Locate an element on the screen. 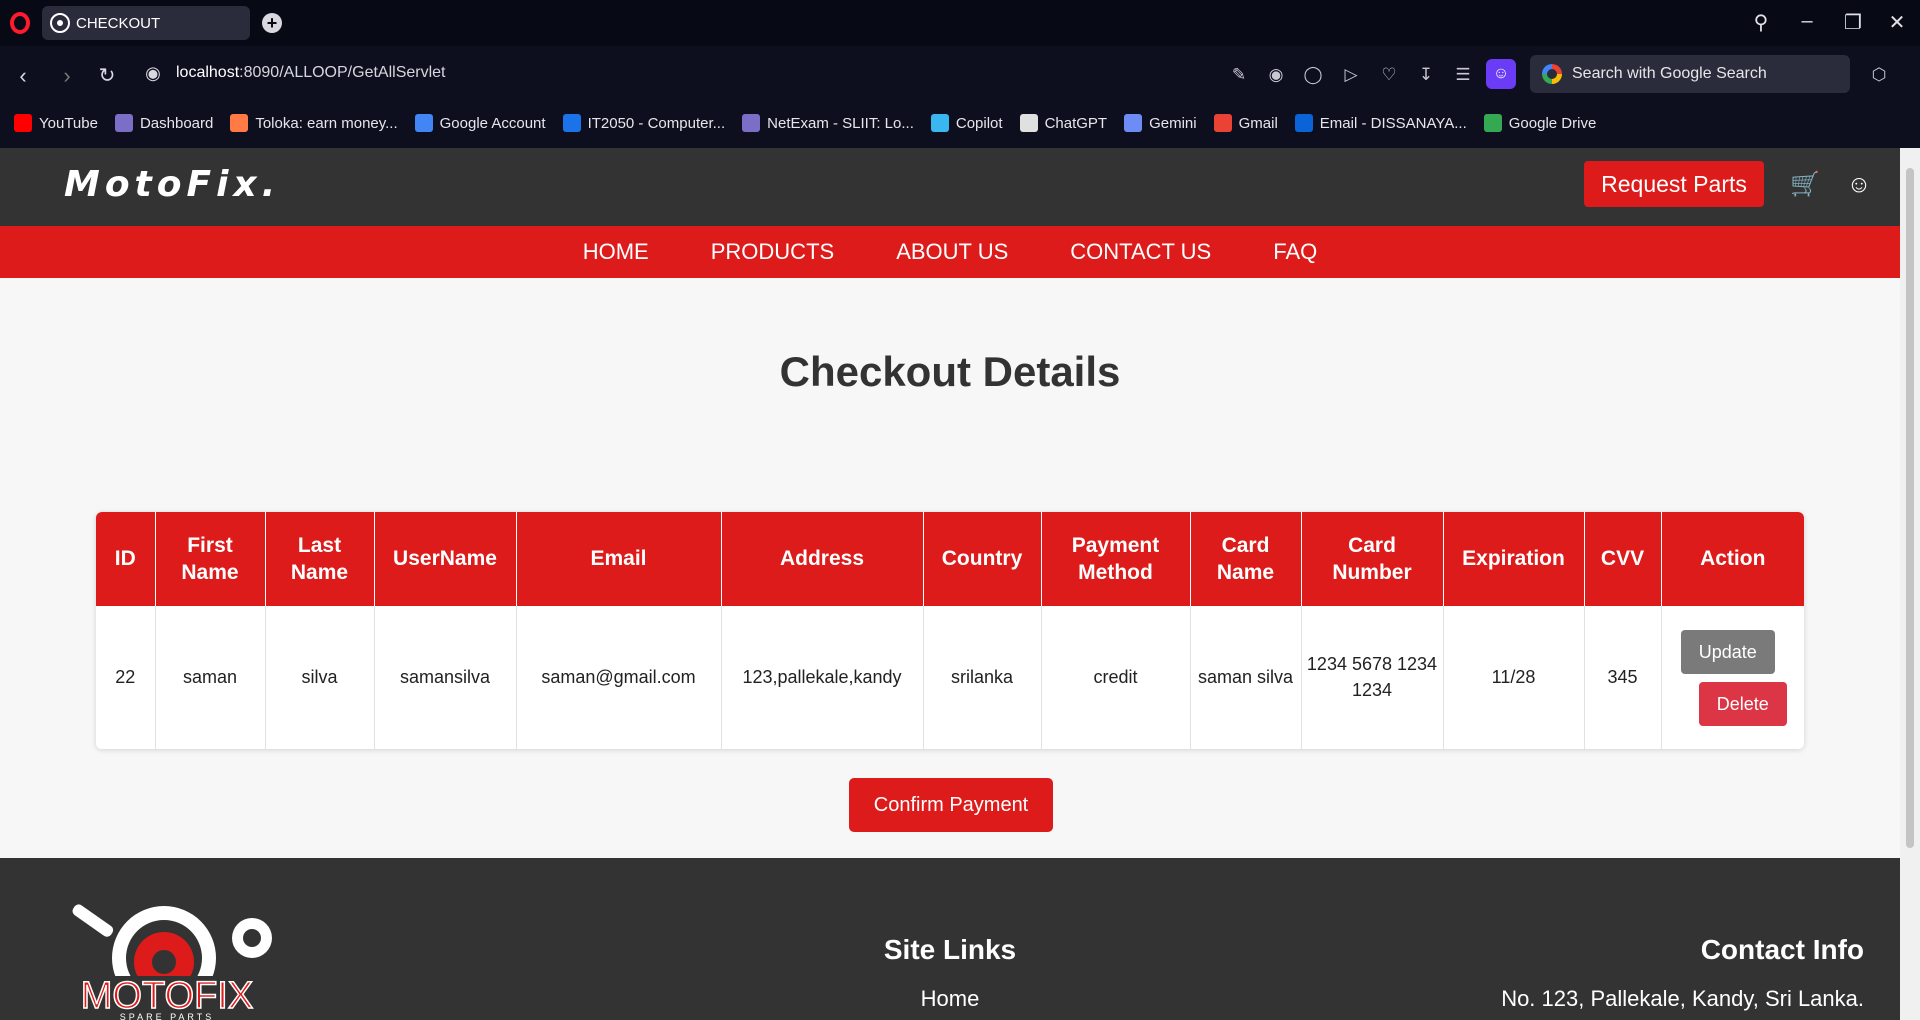  search-tabs-icon: ⚲ is located at coordinates (1761, 22).